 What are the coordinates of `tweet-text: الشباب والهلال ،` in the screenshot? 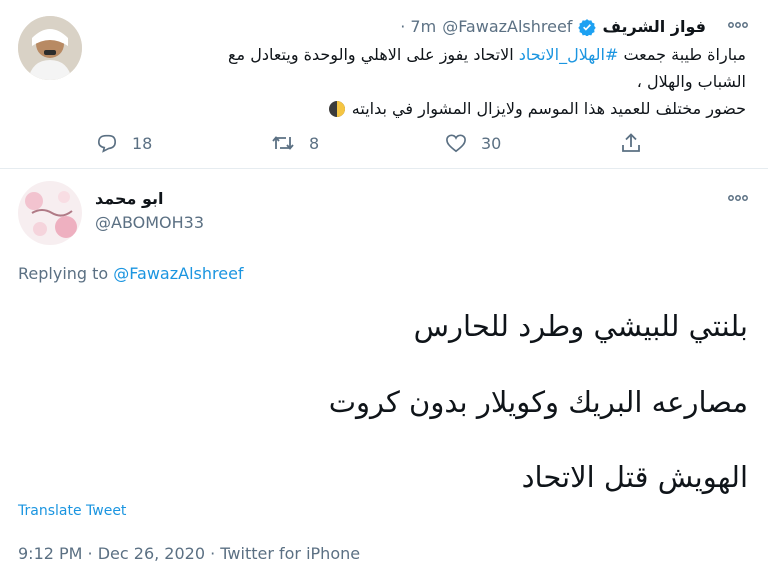 It's located at (691, 81).